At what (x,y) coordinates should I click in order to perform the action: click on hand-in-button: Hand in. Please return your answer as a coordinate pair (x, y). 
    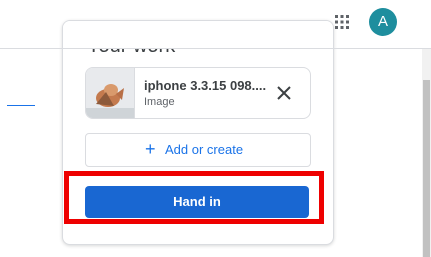
    Looking at the image, I should click on (197, 202).